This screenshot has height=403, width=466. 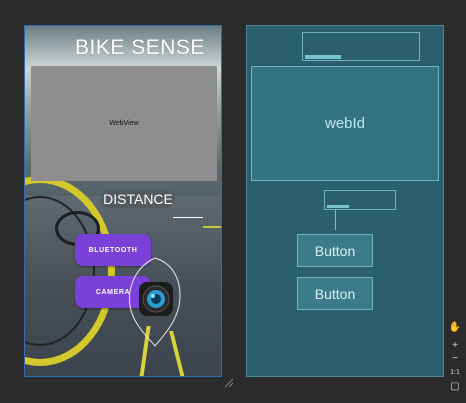 I want to click on resize-grip-icon, so click(x=229, y=383).